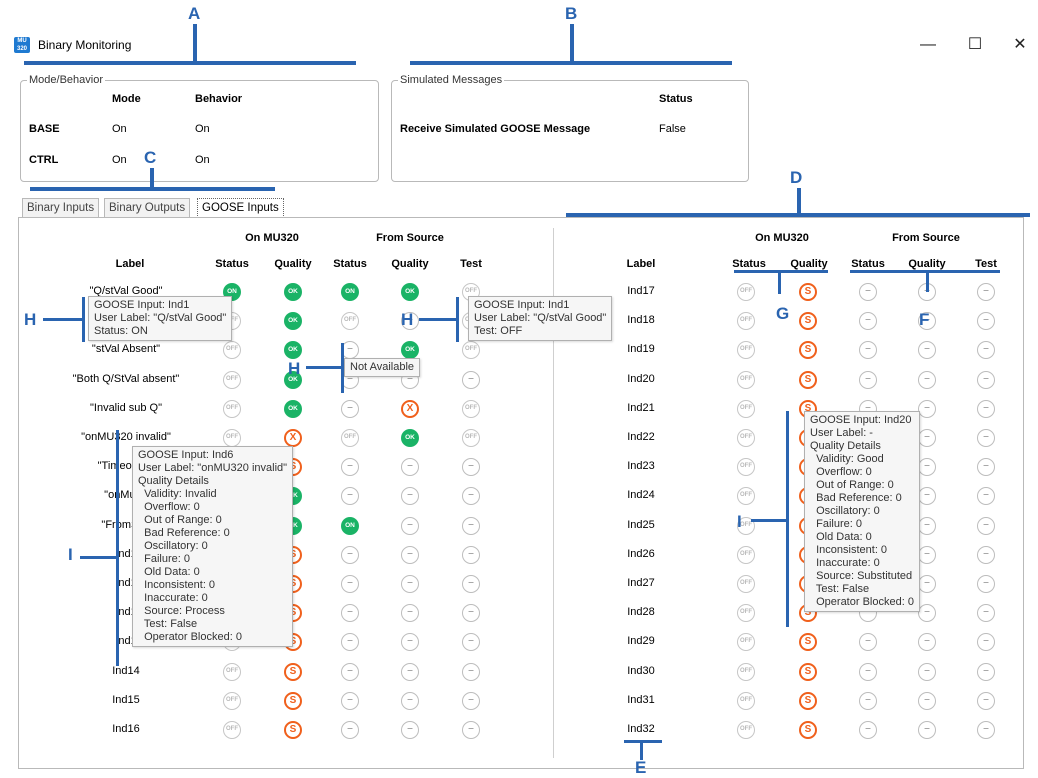 Image resolution: width=1038 pixels, height=778 pixels. What do you see at coordinates (986, 264) in the screenshot?
I see `right-test-header: Test` at bounding box center [986, 264].